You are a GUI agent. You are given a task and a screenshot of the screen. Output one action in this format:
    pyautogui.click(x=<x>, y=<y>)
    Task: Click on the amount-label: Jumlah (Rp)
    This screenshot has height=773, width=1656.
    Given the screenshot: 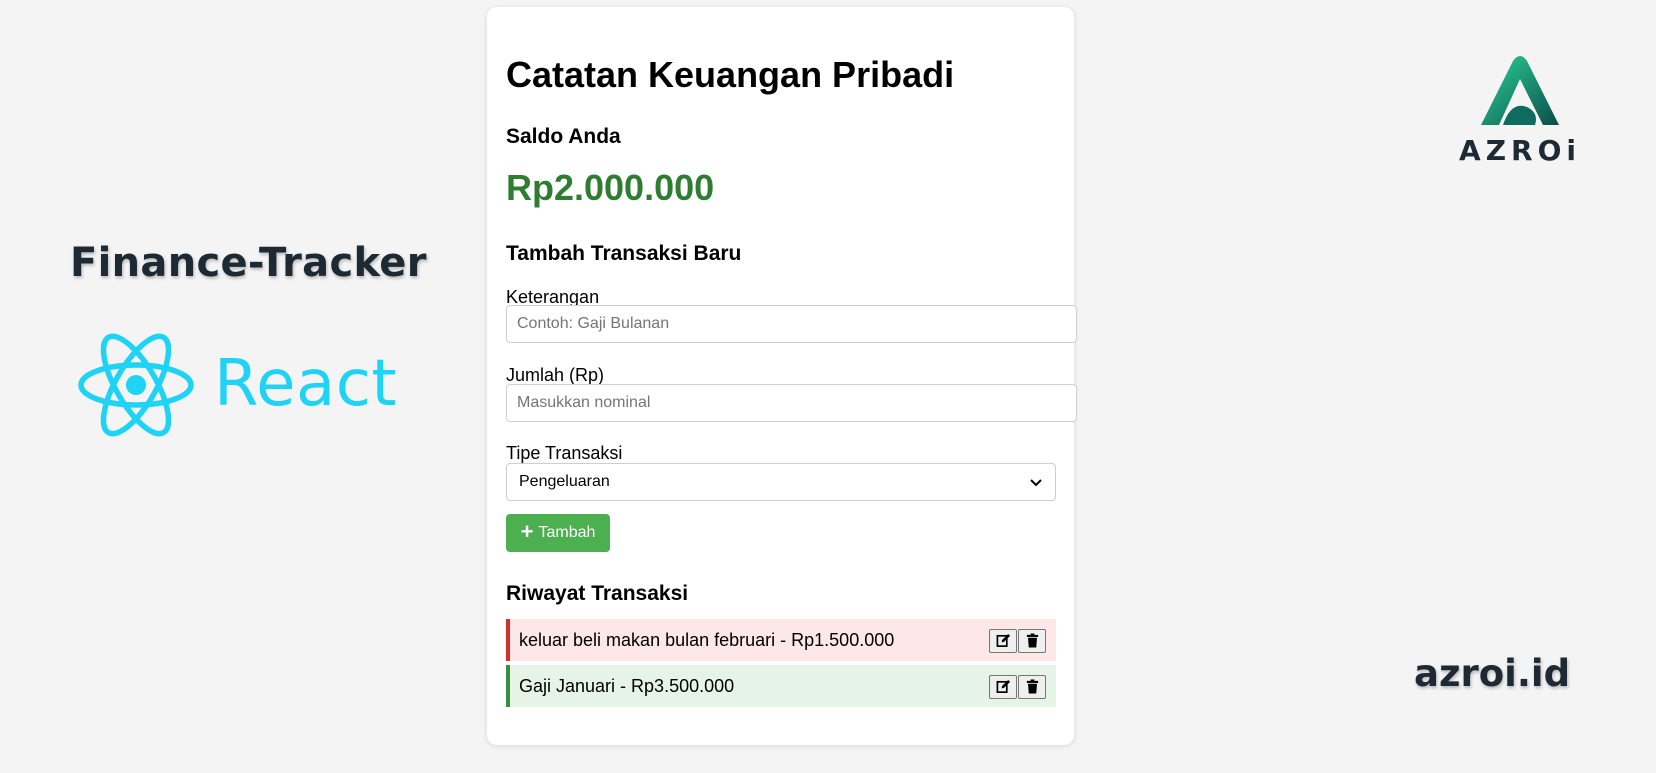 What is the action you would take?
    pyautogui.click(x=555, y=375)
    